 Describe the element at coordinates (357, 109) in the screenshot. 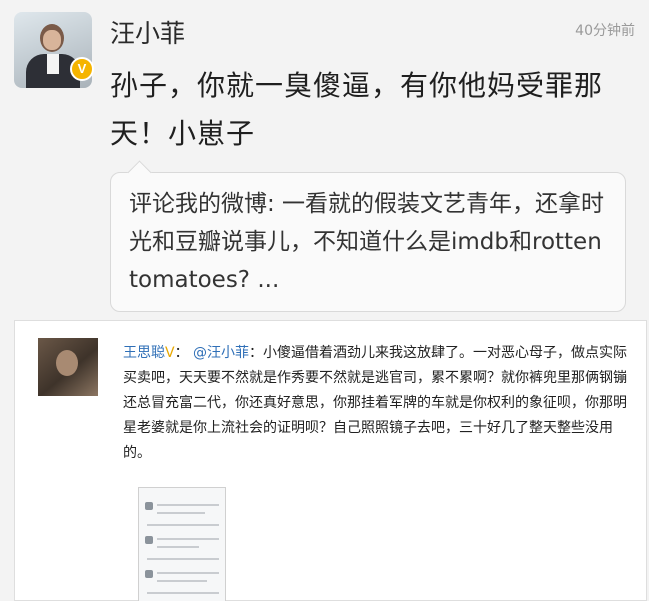

I see `post-content: 孙子，你就一臭傻逼，有你他妈受罪那天！小崽子` at that location.